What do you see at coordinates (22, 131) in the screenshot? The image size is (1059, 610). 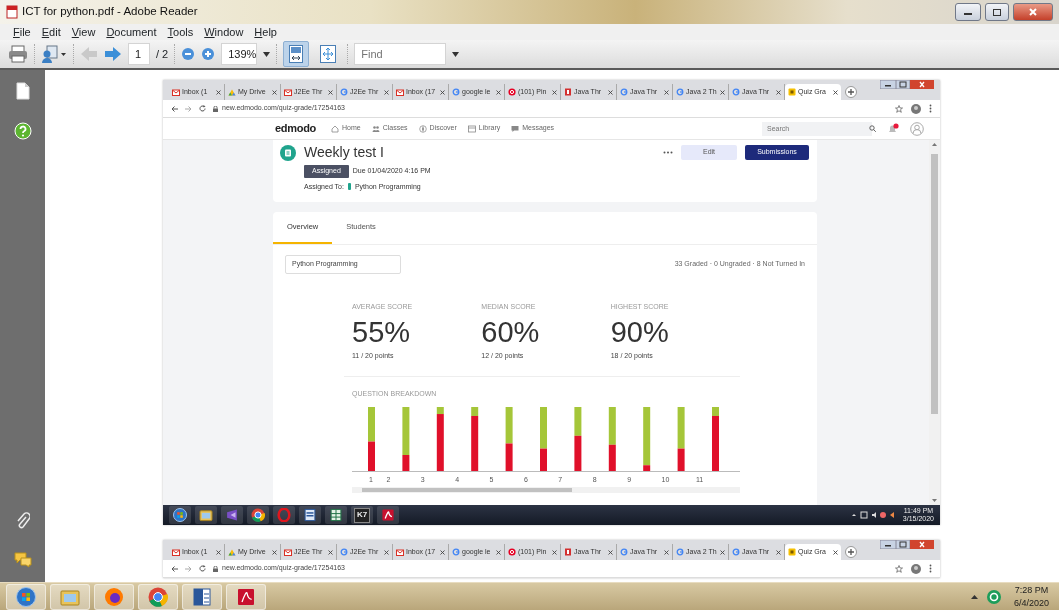 I see `help-icon` at bounding box center [22, 131].